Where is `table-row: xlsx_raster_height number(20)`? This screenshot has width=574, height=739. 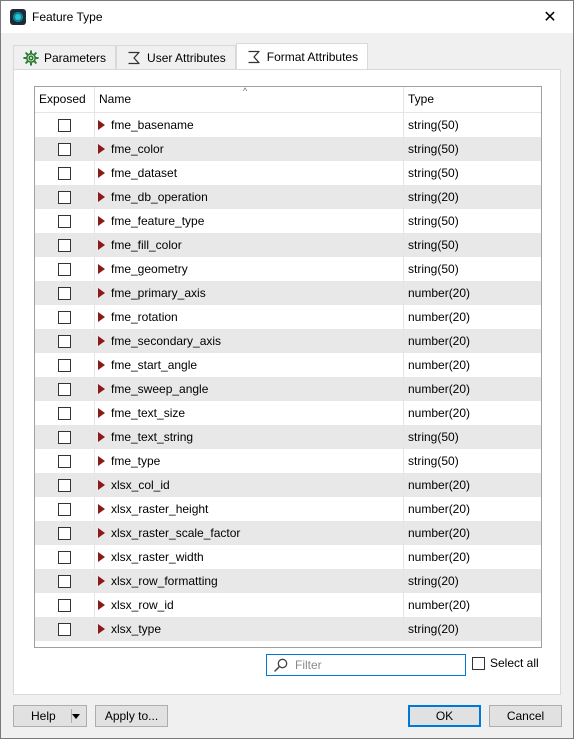 table-row: xlsx_raster_height number(20) is located at coordinates (288, 509).